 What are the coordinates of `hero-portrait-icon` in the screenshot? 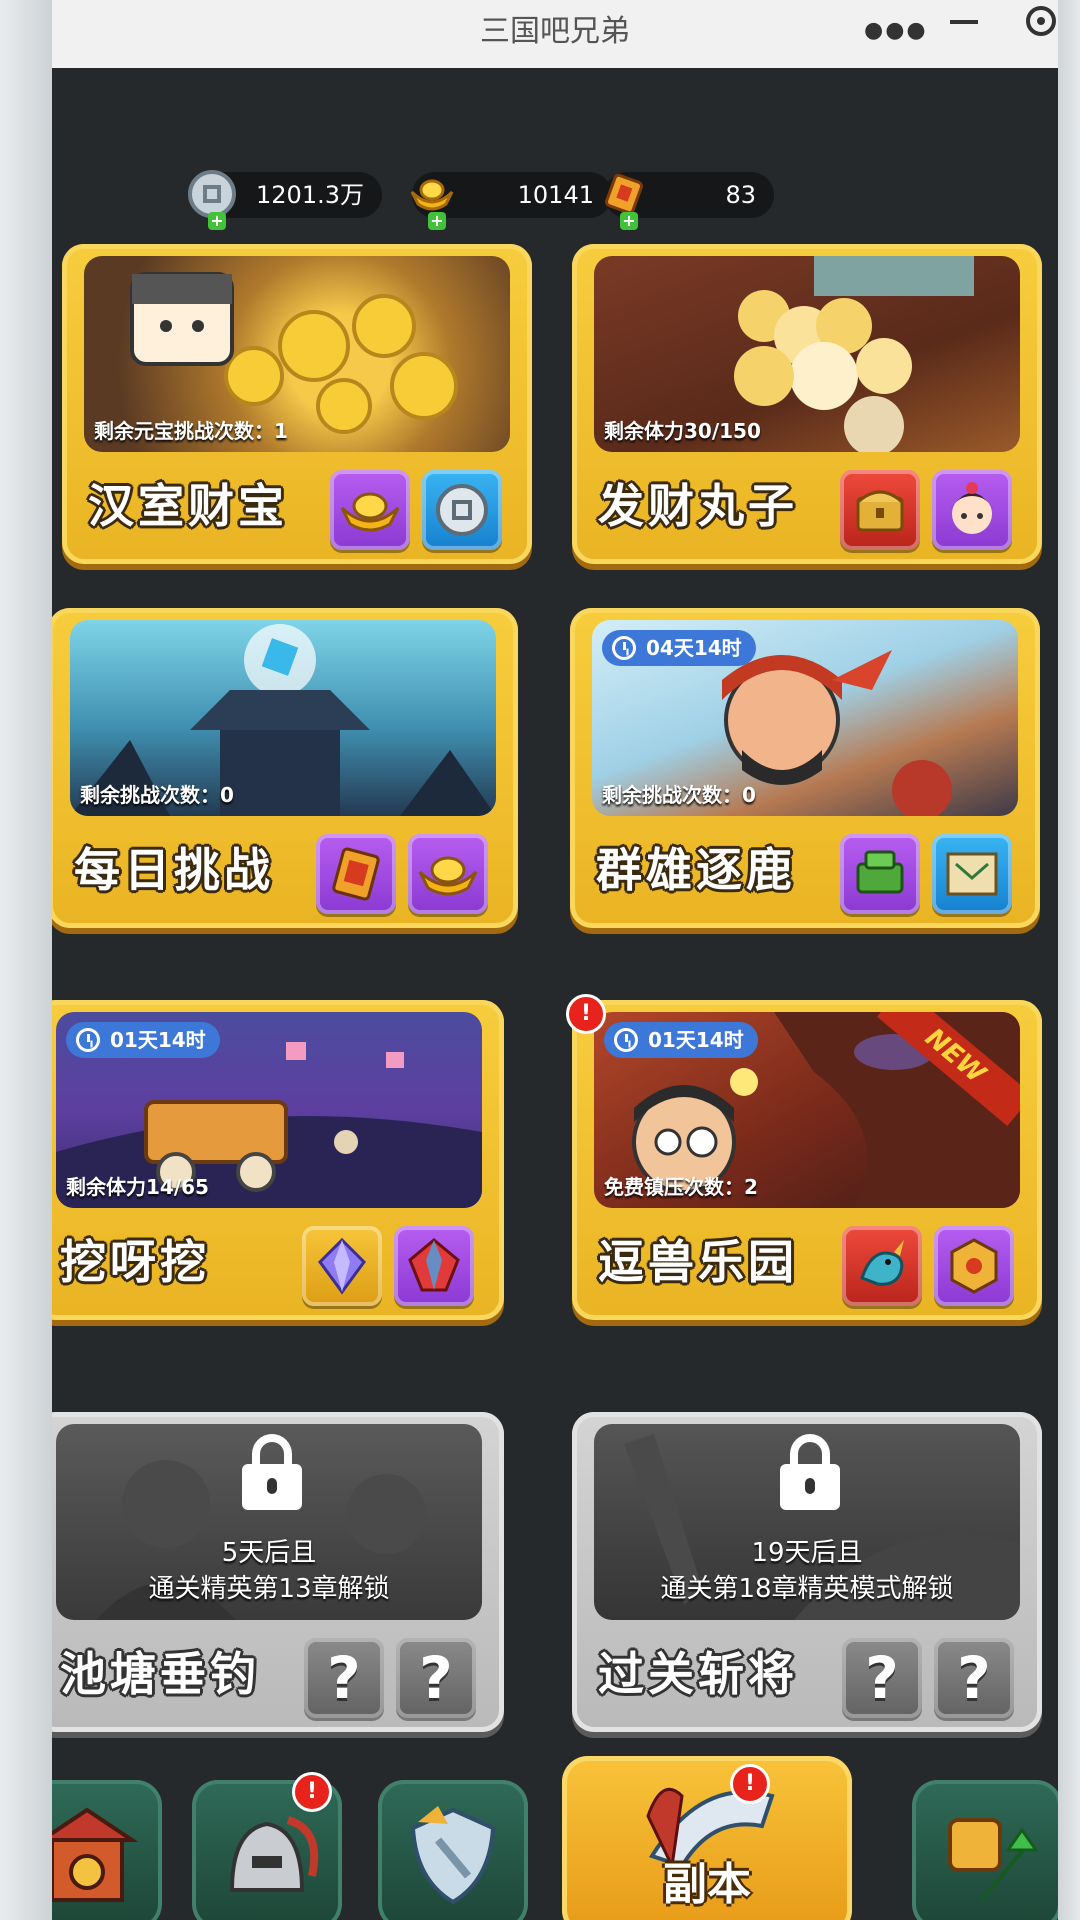 It's located at (972, 508).